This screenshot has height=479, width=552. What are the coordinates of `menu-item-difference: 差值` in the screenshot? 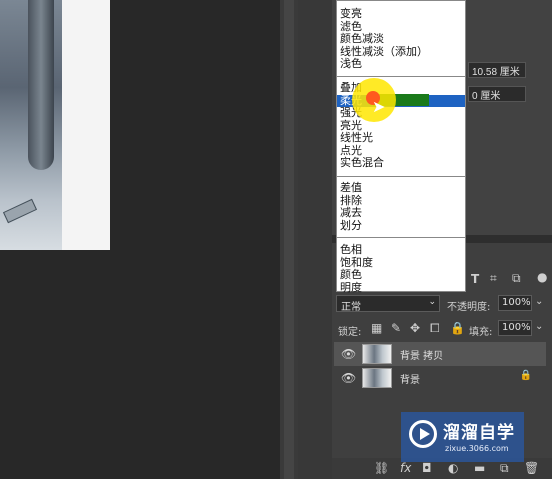 It's located at (401, 188).